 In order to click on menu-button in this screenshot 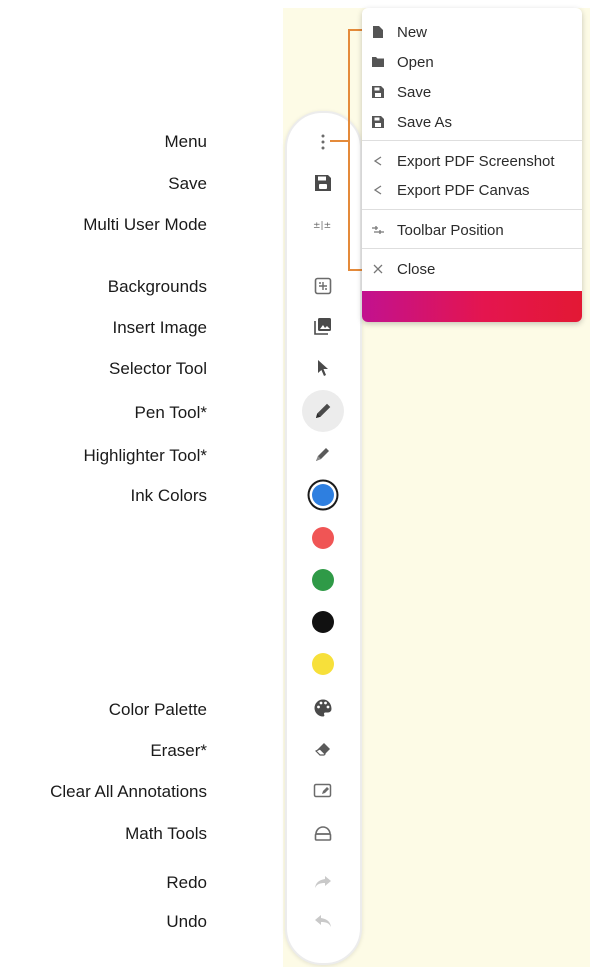, I will do `click(323, 142)`.